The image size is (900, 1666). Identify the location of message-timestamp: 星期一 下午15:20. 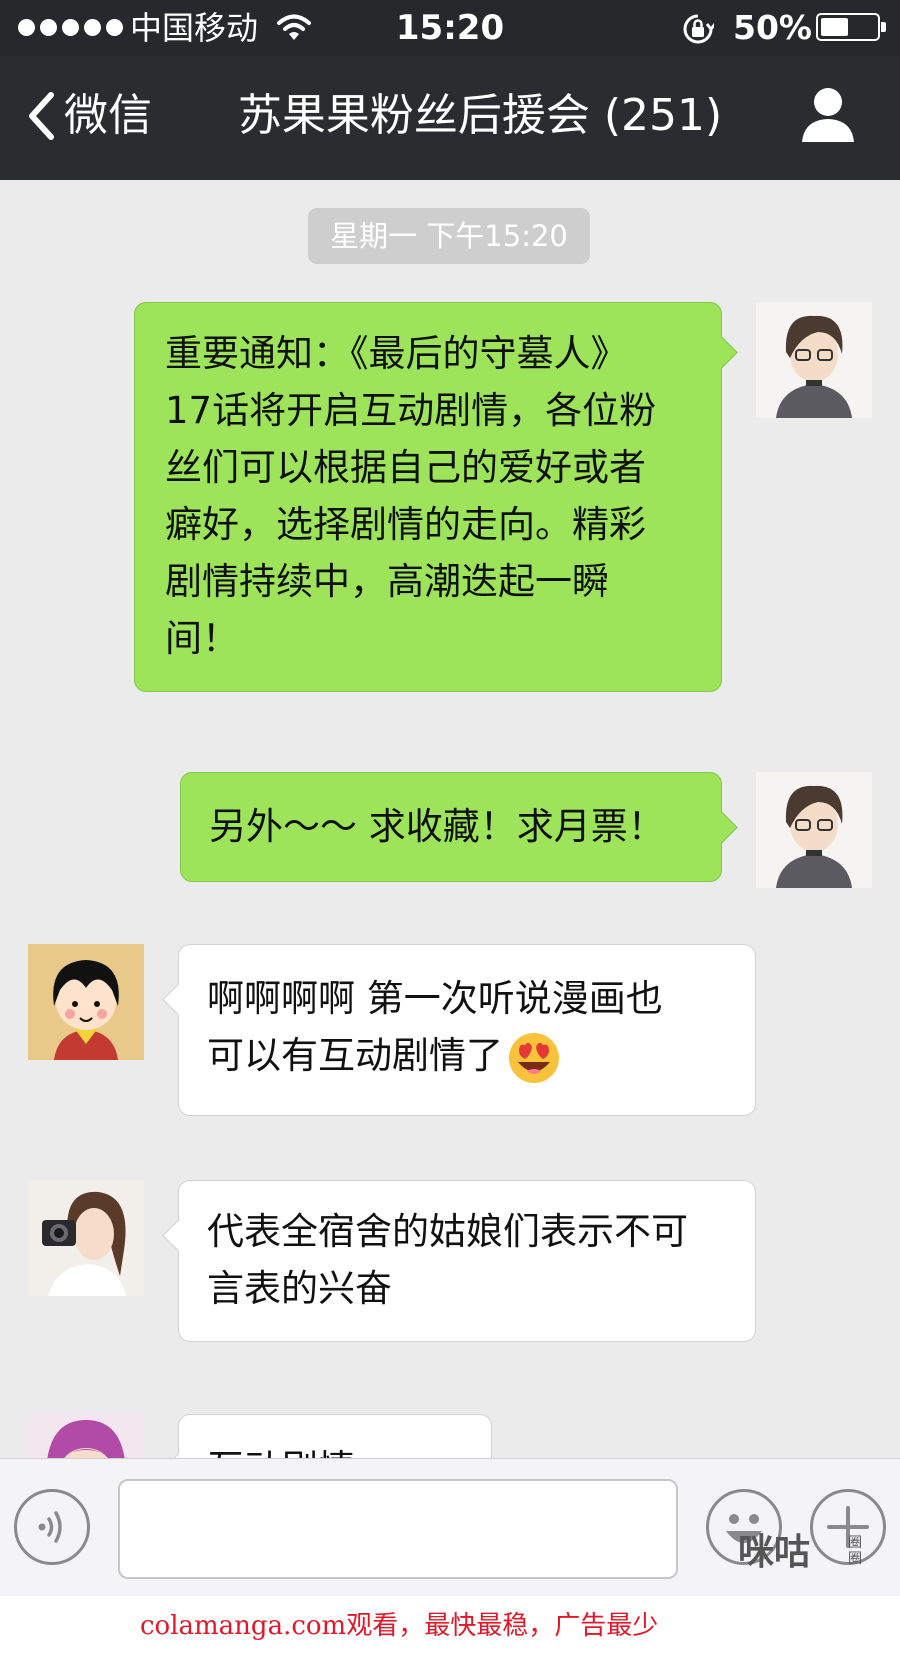
(449, 236).